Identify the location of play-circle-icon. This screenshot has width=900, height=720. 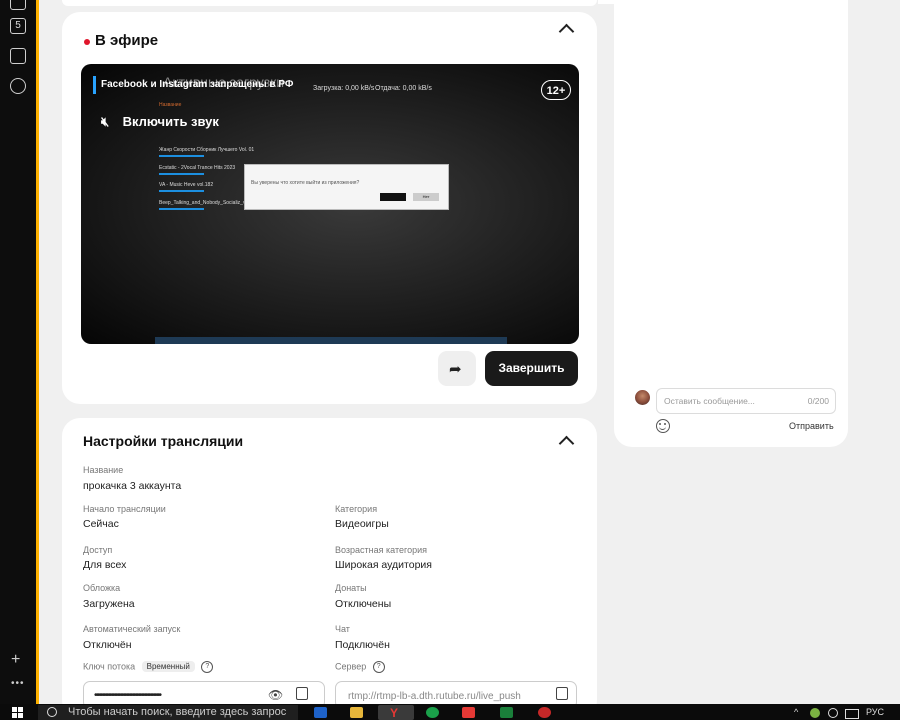
(18, 86).